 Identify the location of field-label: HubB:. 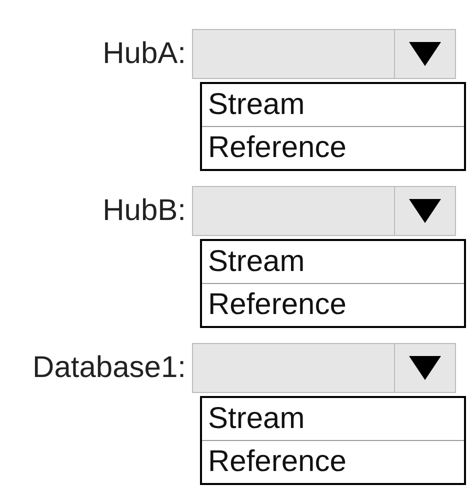
(144, 211).